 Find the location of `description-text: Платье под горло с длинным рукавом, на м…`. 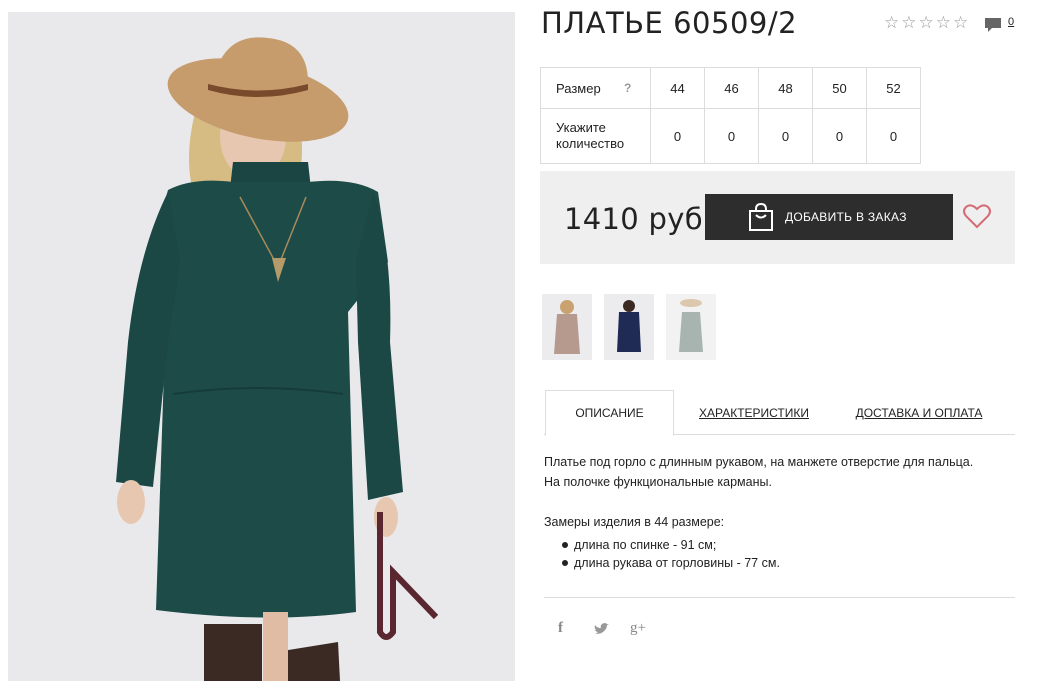

description-text: Платье под горло с длинным рукавом, на м… is located at coordinates (779, 472).